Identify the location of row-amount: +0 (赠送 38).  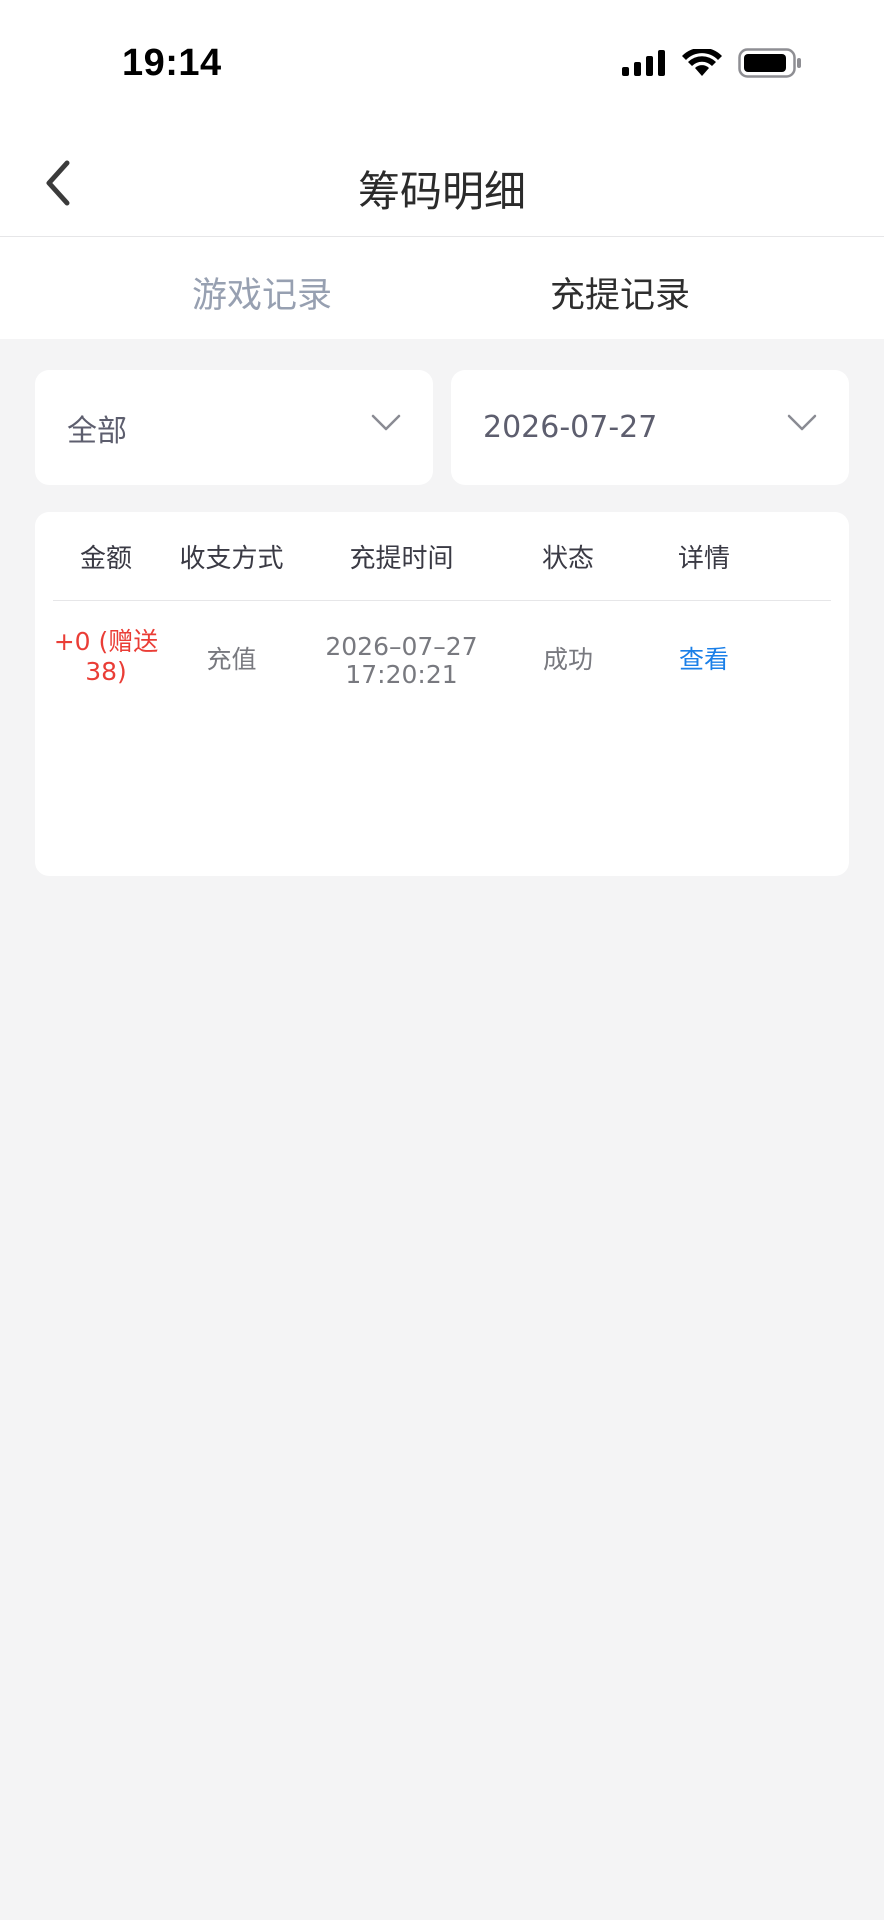
(106, 656).